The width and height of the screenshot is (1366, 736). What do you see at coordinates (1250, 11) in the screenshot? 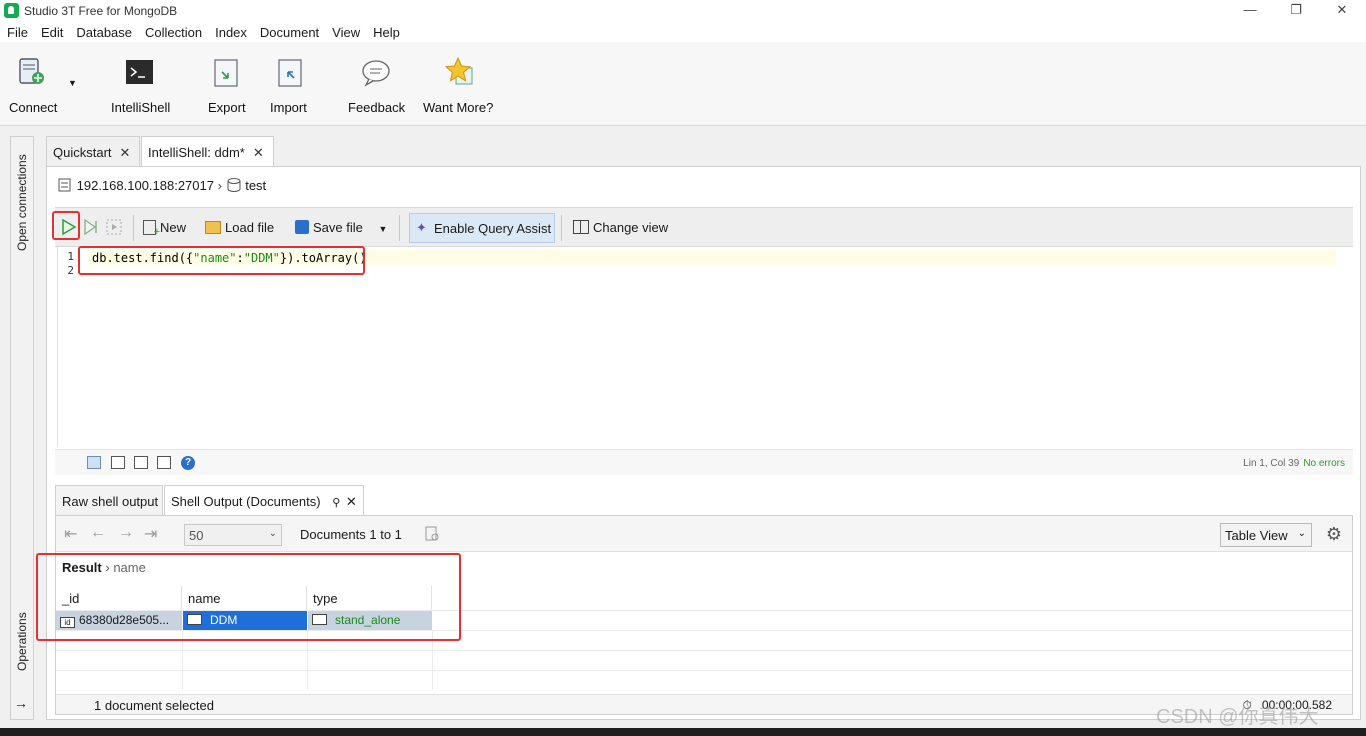
I see `minimize-button: —` at bounding box center [1250, 11].